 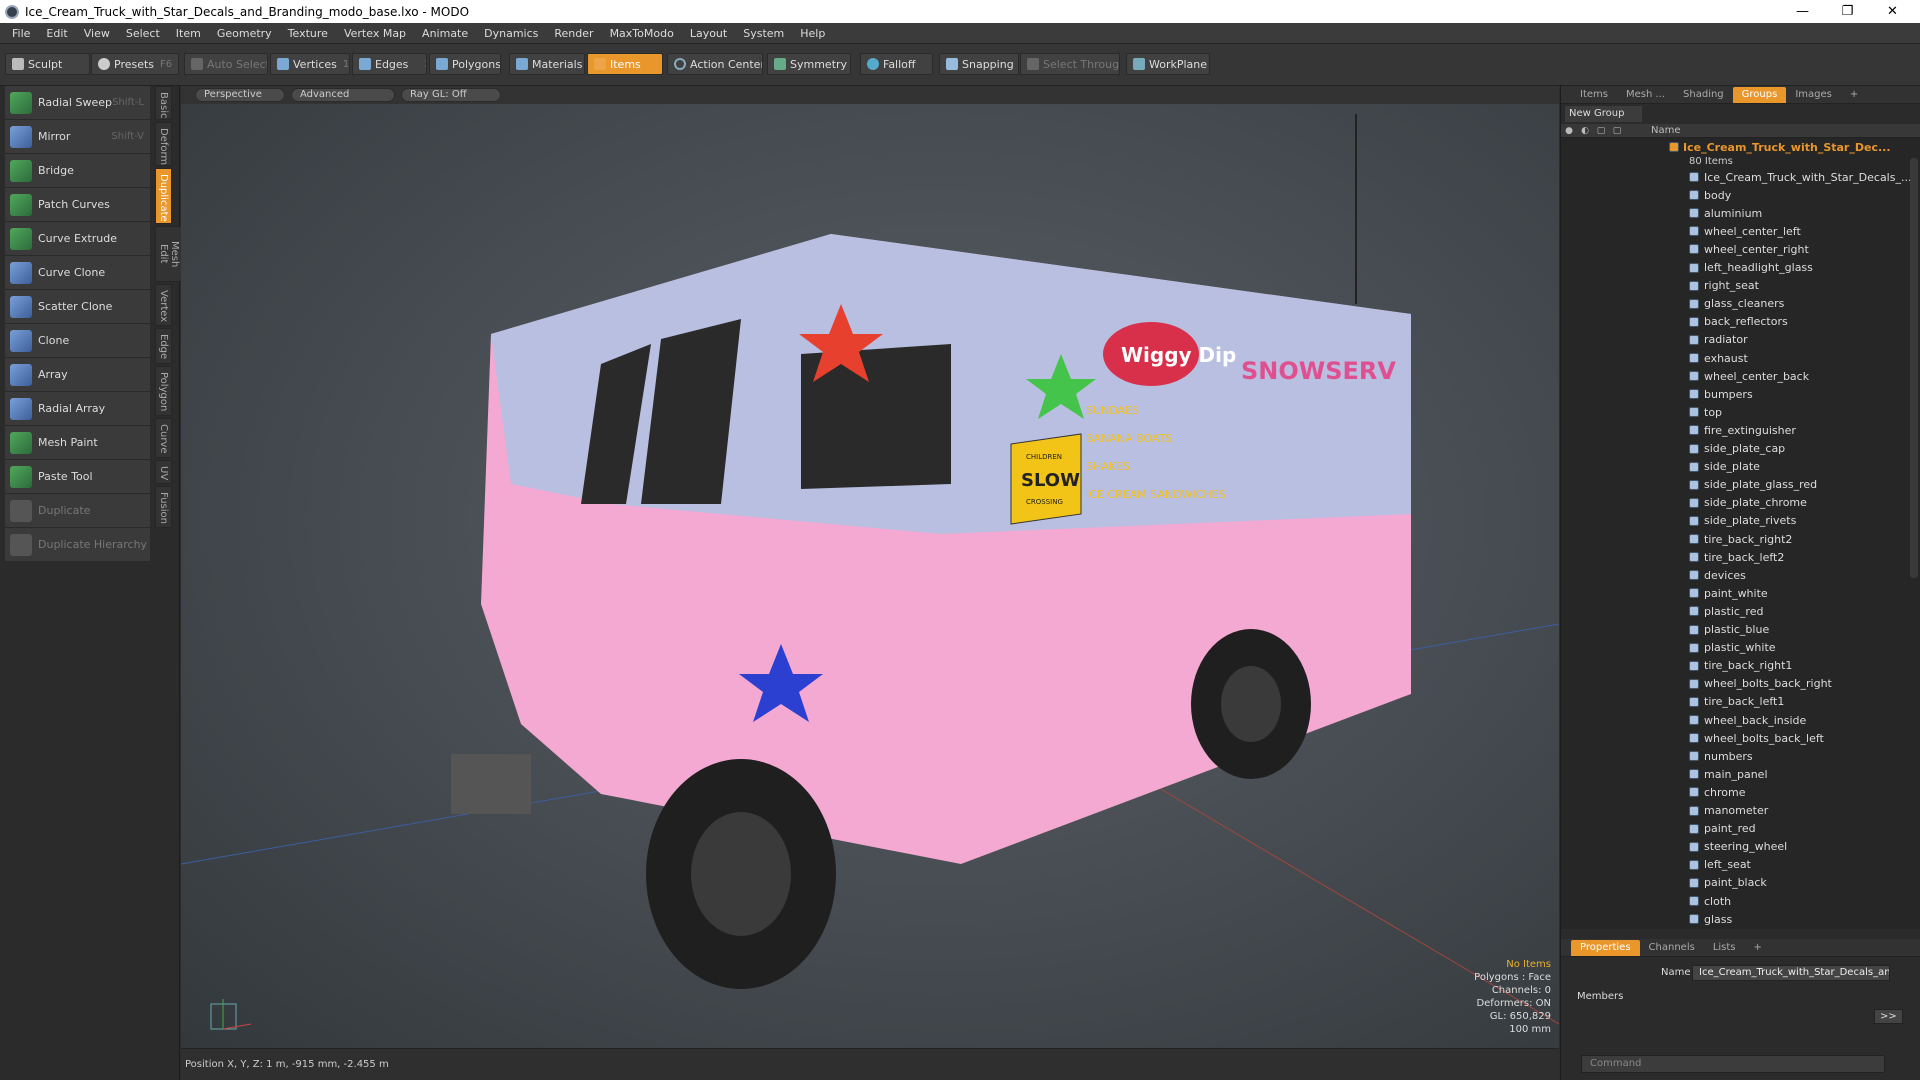 What do you see at coordinates (1740, 575) in the screenshot?
I see `member-row: devices` at bounding box center [1740, 575].